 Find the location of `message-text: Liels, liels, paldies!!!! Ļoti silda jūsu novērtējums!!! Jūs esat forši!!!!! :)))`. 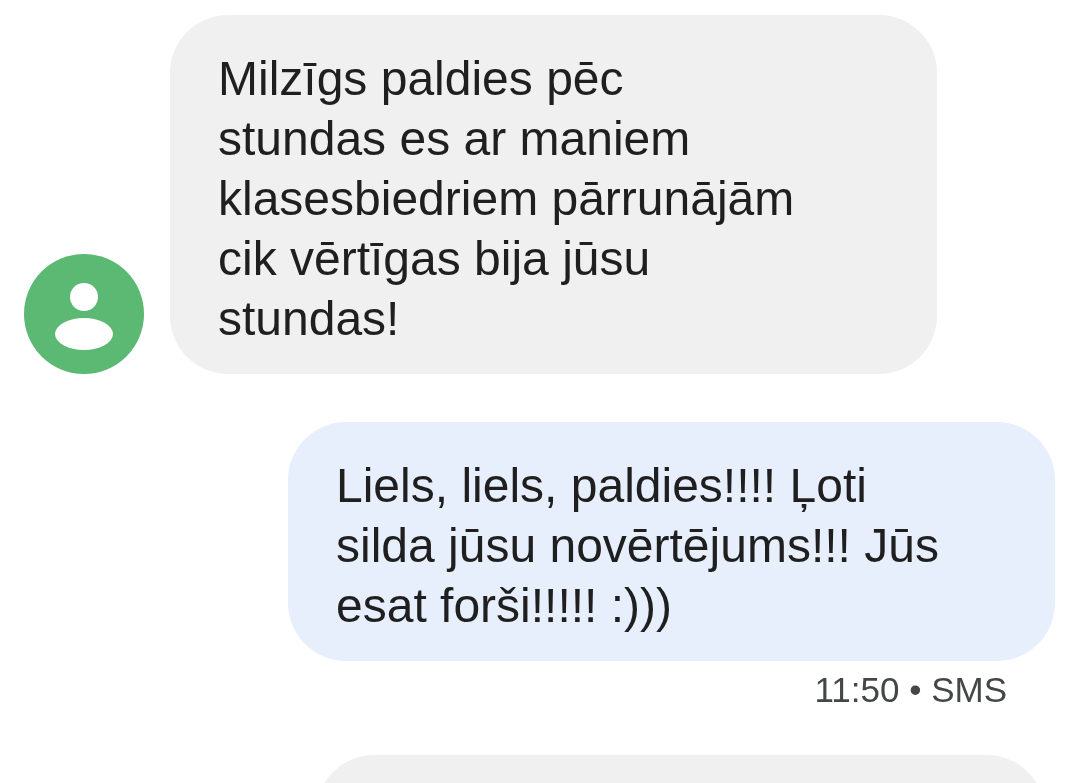

message-text: Liels, liels, paldies!!!! Ļoti silda jūsu novērtējums!!! Jūs esat forši!!!!! :))) is located at coordinates (638, 546).